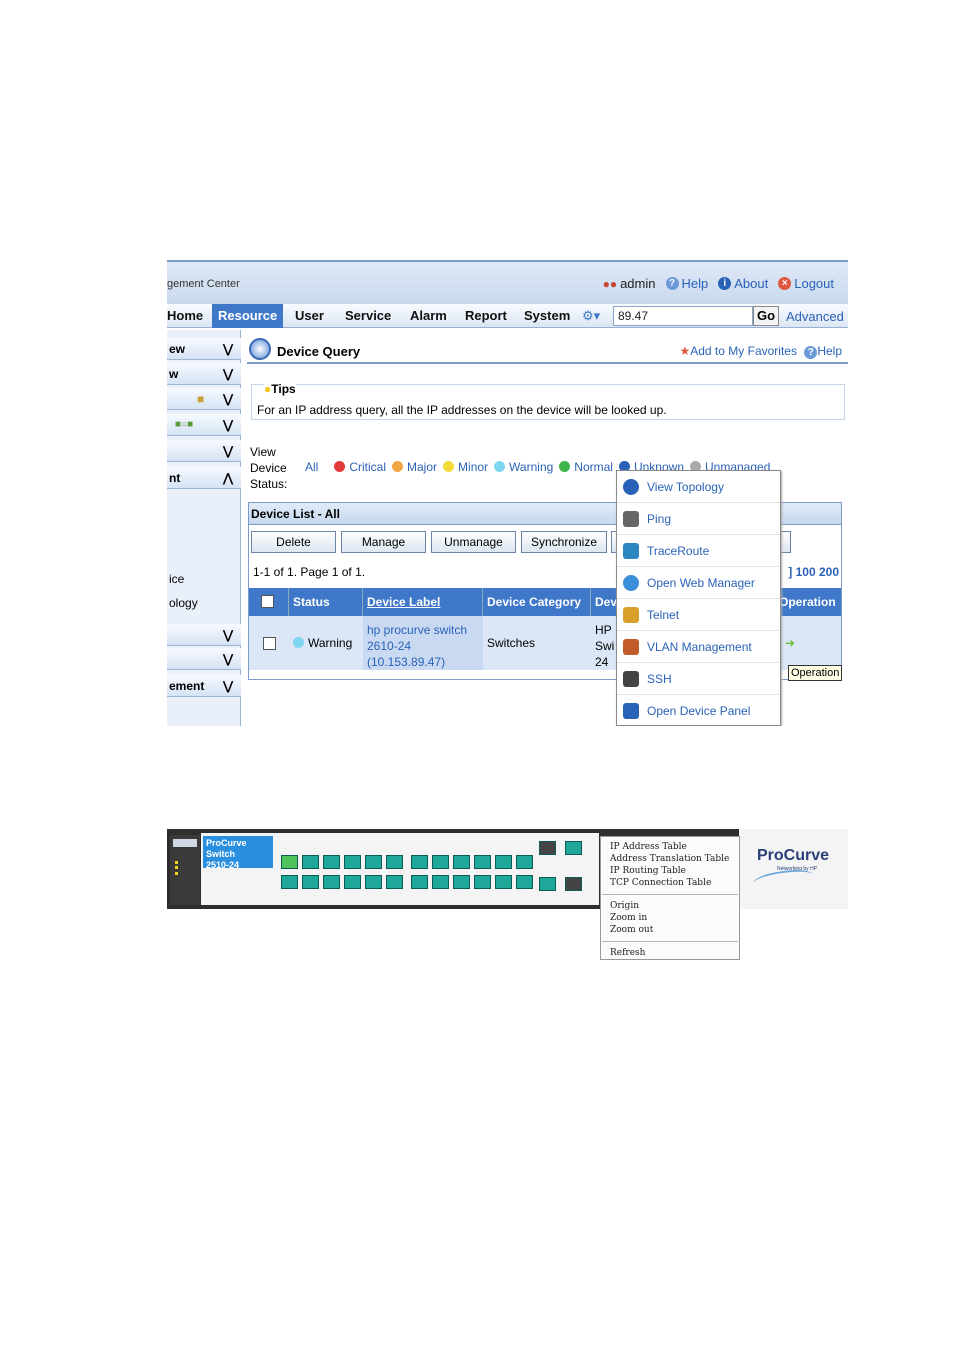  What do you see at coordinates (815, 316) in the screenshot?
I see `advanced-search-link: Advanced` at bounding box center [815, 316].